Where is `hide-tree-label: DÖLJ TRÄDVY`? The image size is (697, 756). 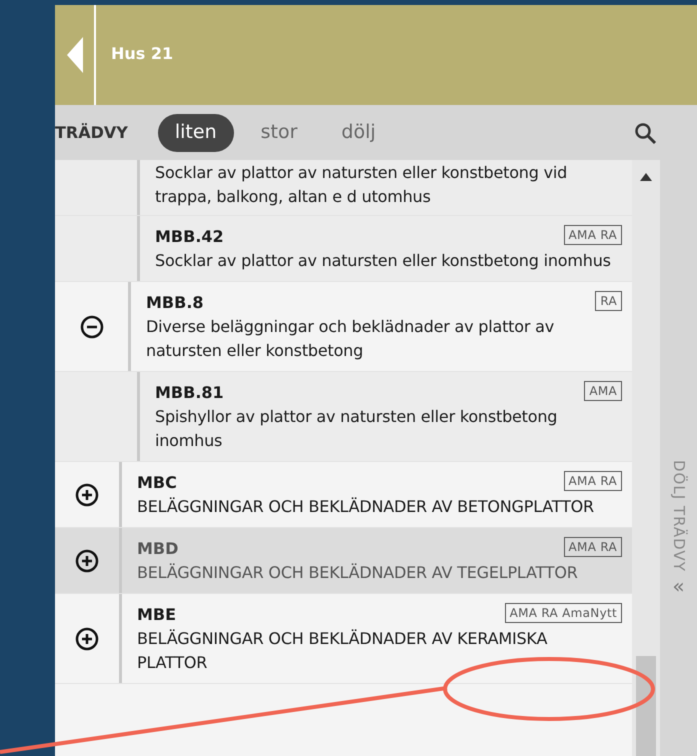 hide-tree-label: DÖLJ TRÄDVY is located at coordinates (678, 516).